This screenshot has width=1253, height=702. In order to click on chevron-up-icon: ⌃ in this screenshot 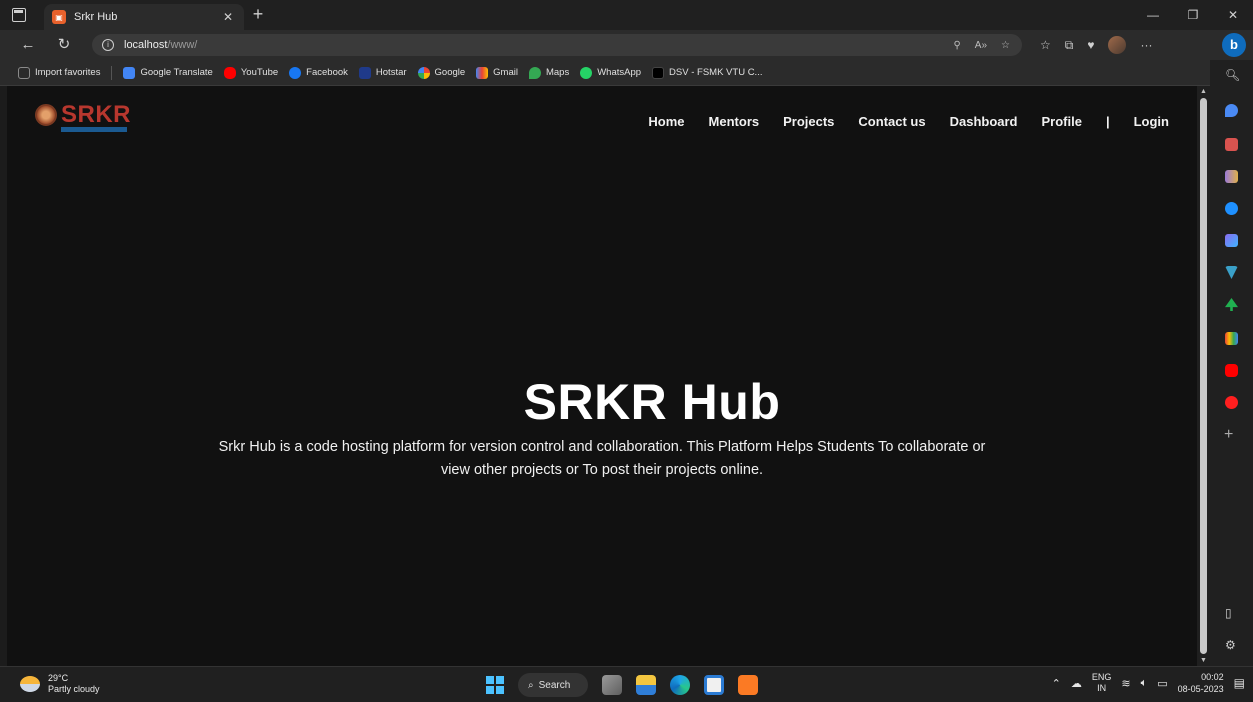, I will do `click(1056, 683)`.